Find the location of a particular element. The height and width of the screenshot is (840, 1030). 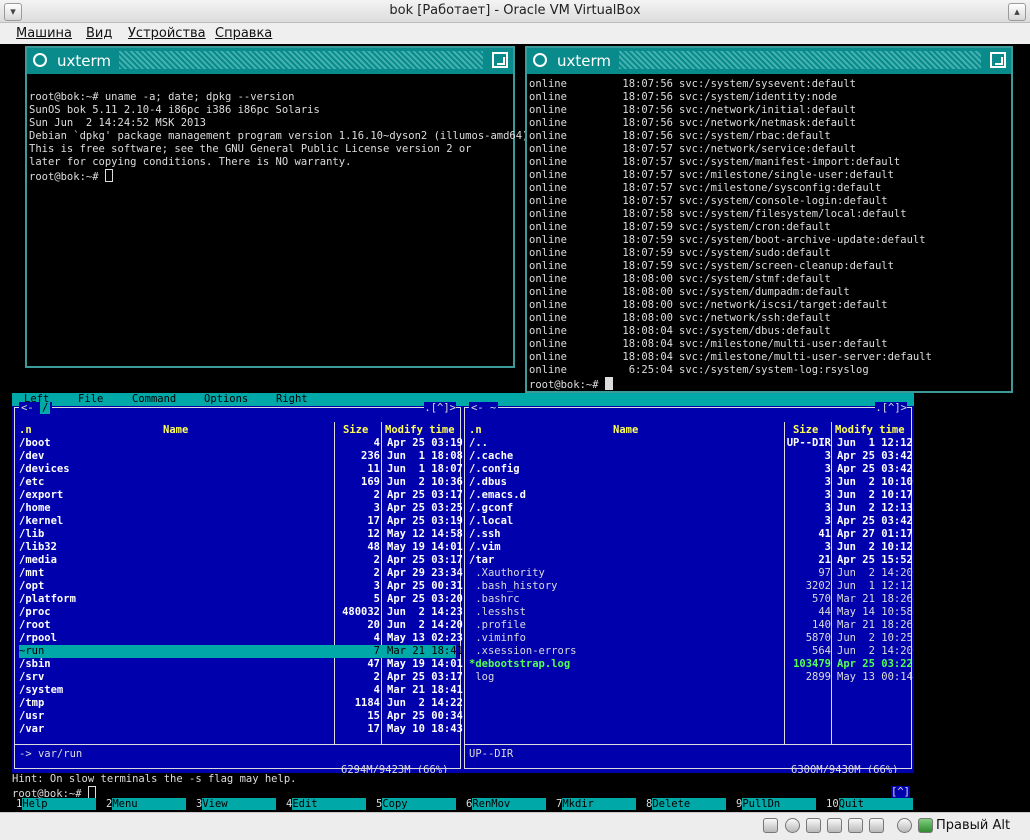

fkey-edit: 4Edit is located at coordinates (326, 804).